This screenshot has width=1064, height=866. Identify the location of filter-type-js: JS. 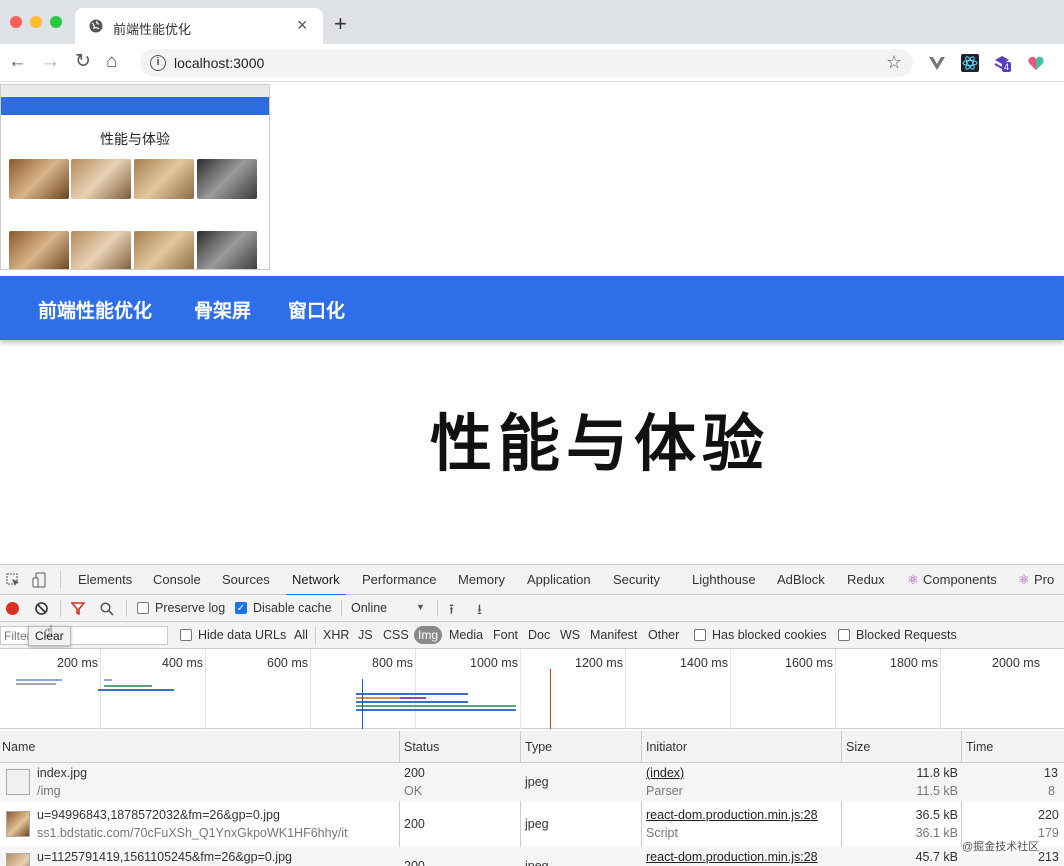
(365, 635).